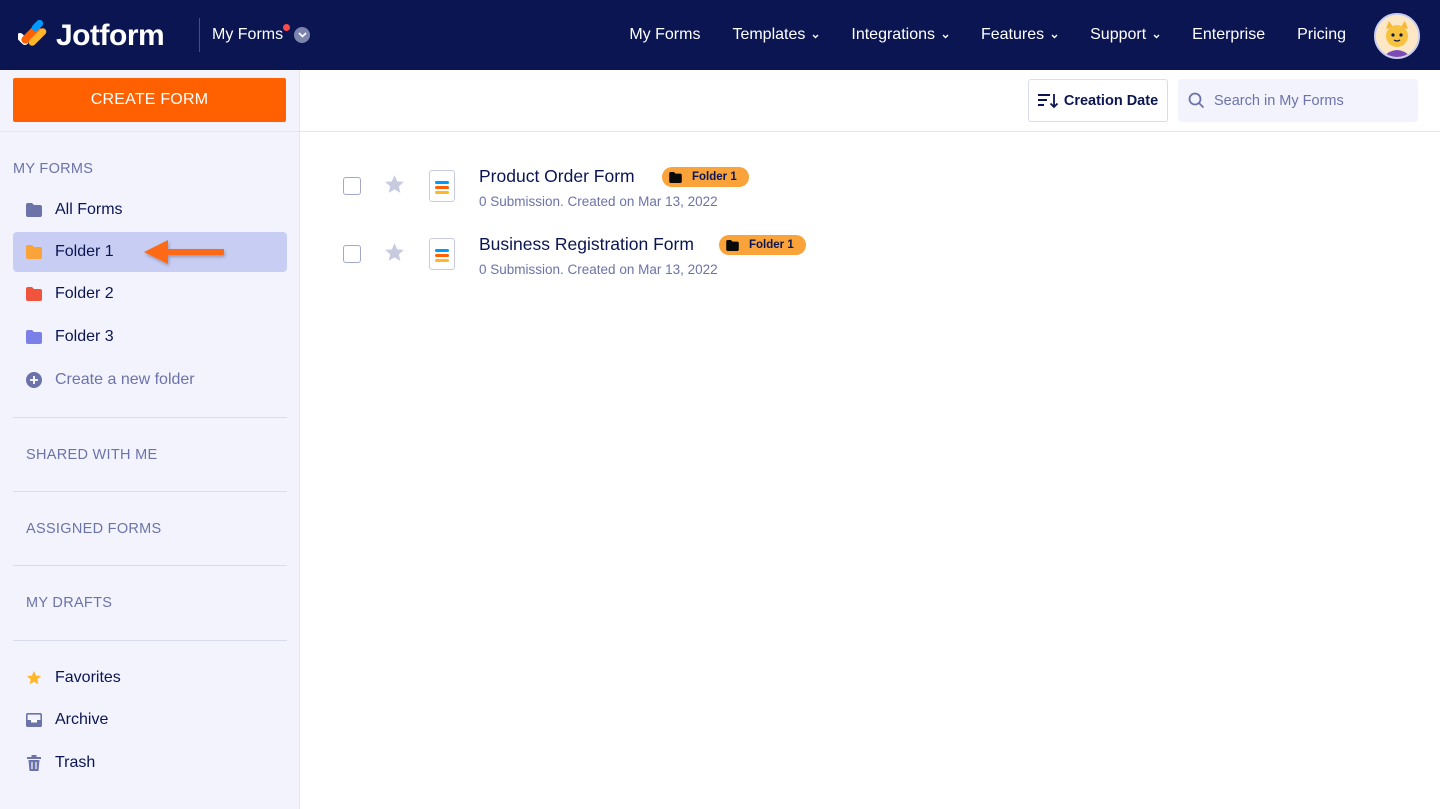 This screenshot has width=1440, height=809. Describe the element at coordinates (1321, 35) in the screenshot. I see `nav-pricing: Pricing` at that location.